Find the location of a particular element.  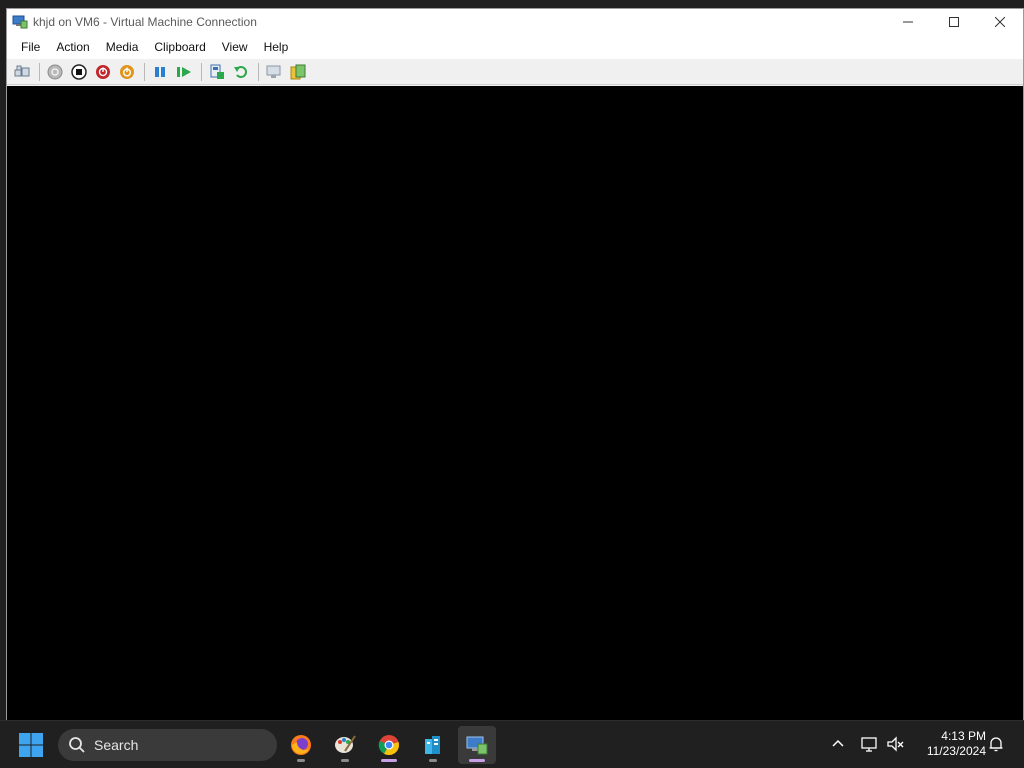

resume-button is located at coordinates (184, 72).